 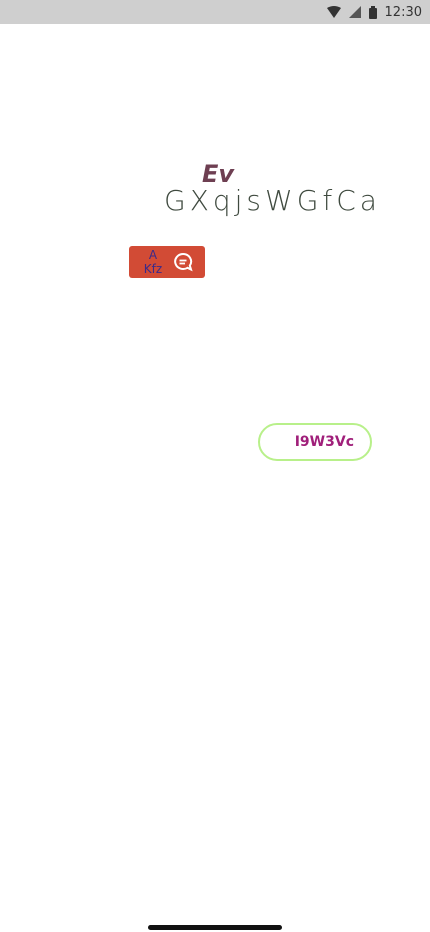 I want to click on status-bar: 12:30, so click(x=215, y=12).